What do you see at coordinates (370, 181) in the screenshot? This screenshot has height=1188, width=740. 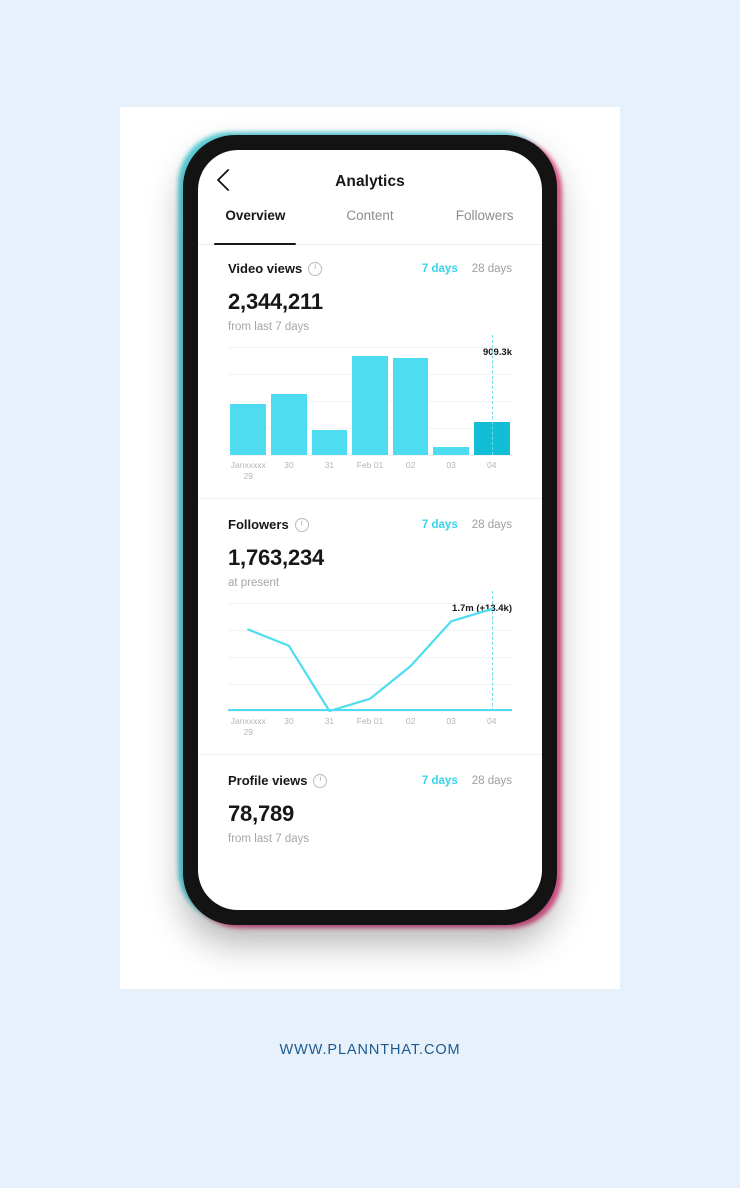 I see `page-title: Analytics` at bounding box center [370, 181].